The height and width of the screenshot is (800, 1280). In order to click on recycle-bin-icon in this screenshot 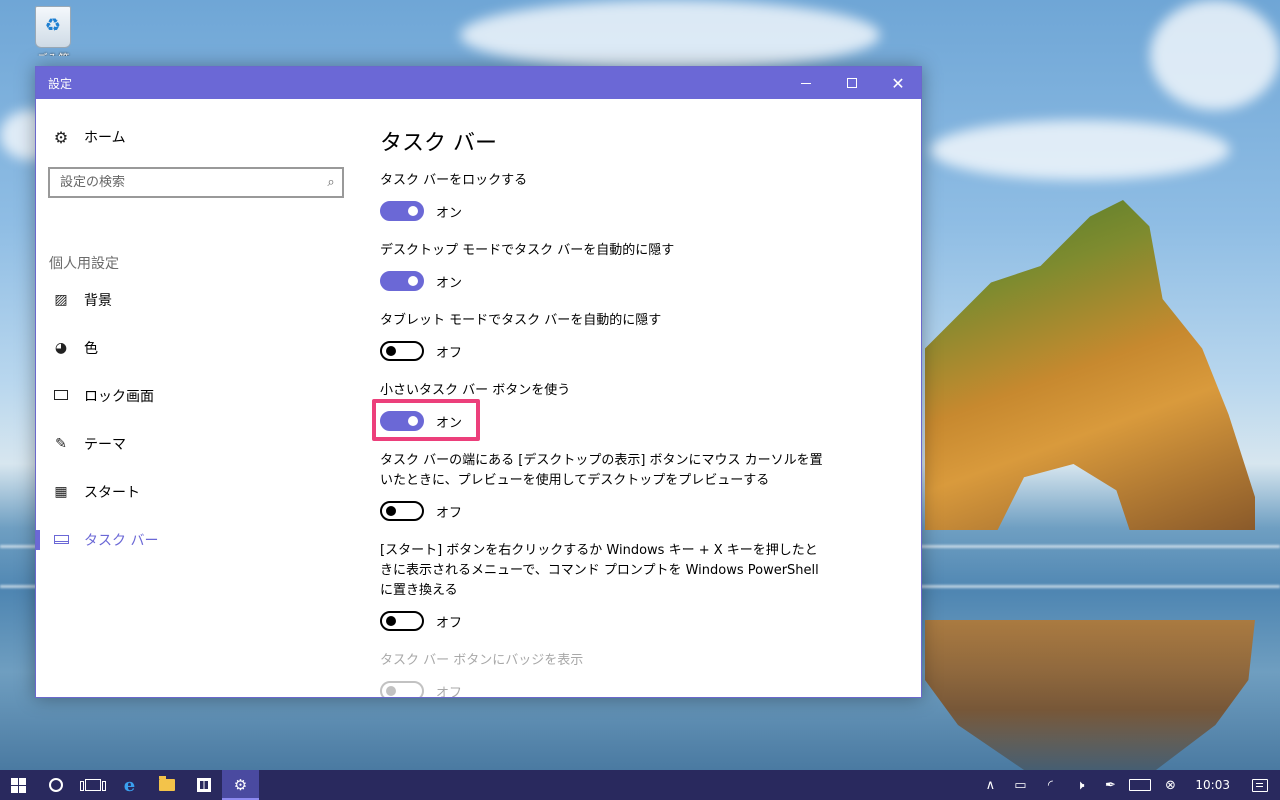, I will do `click(53, 27)`.